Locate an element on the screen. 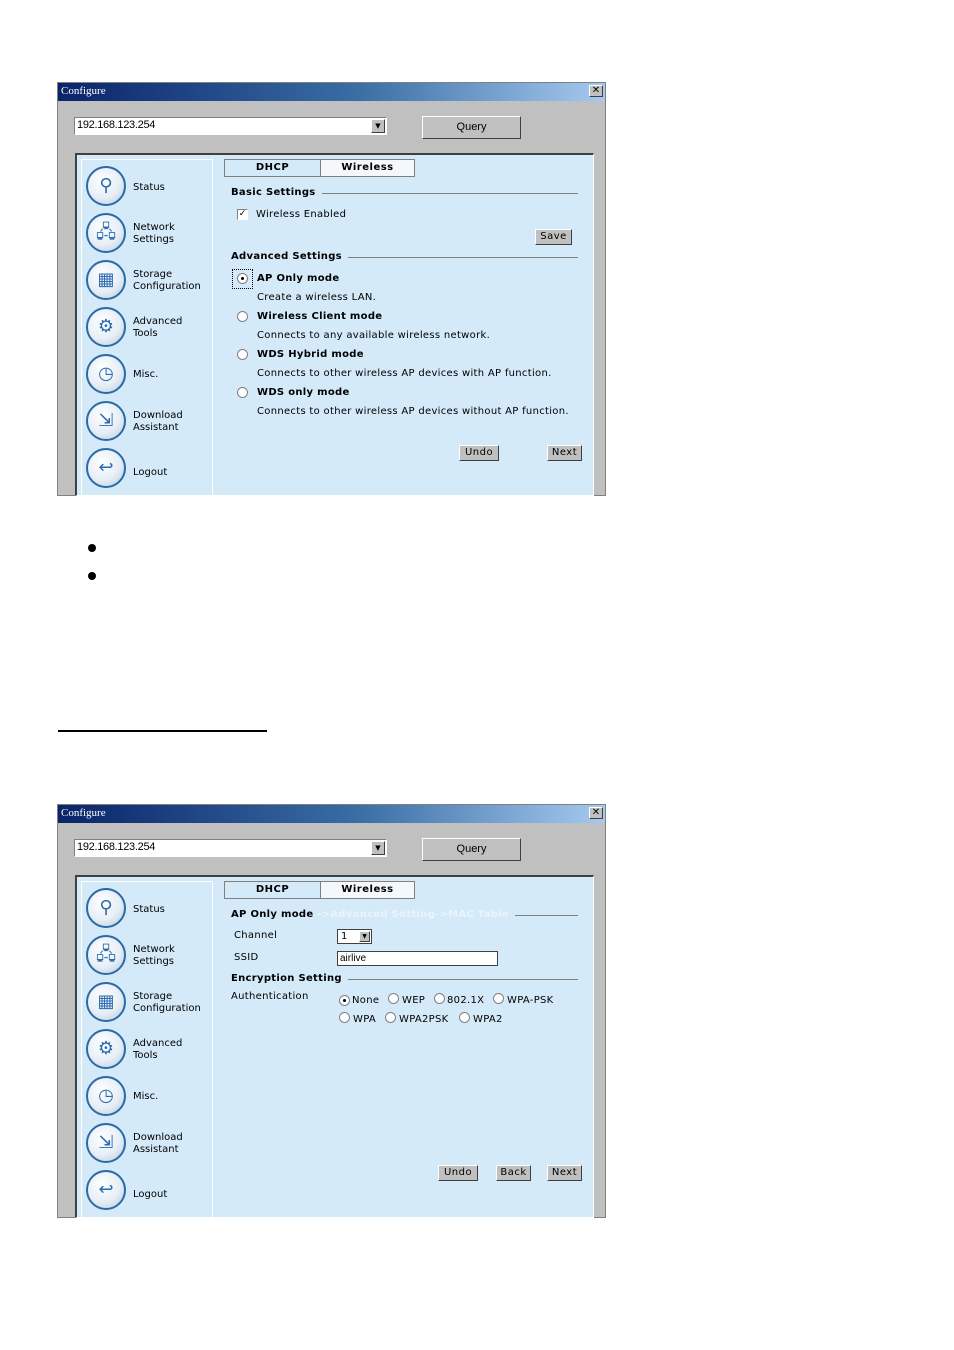  sidebar-item-label: Network Settings is located at coordinates (154, 233).